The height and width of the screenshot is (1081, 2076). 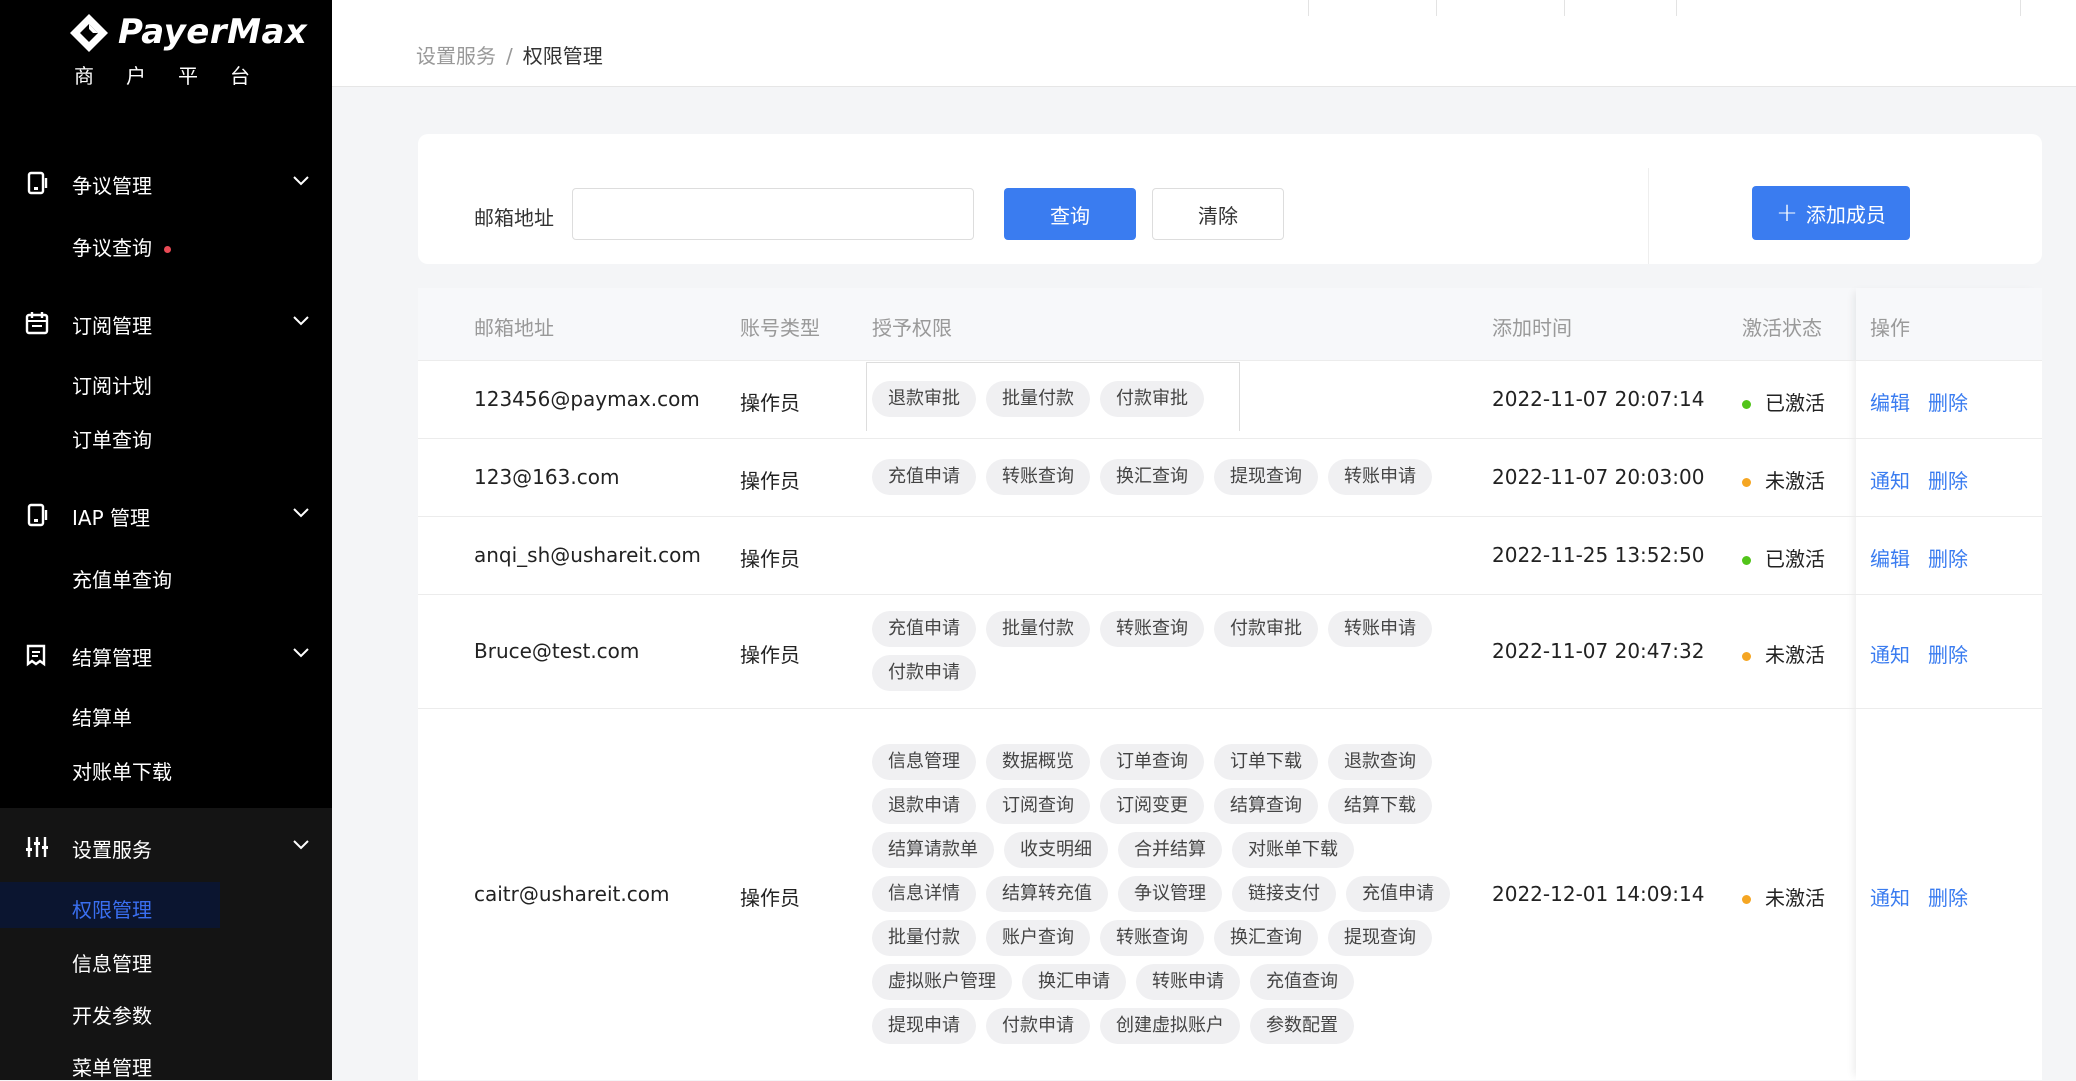 What do you see at coordinates (1266, 762) in the screenshot?
I see `permission-tag: 订单下载` at bounding box center [1266, 762].